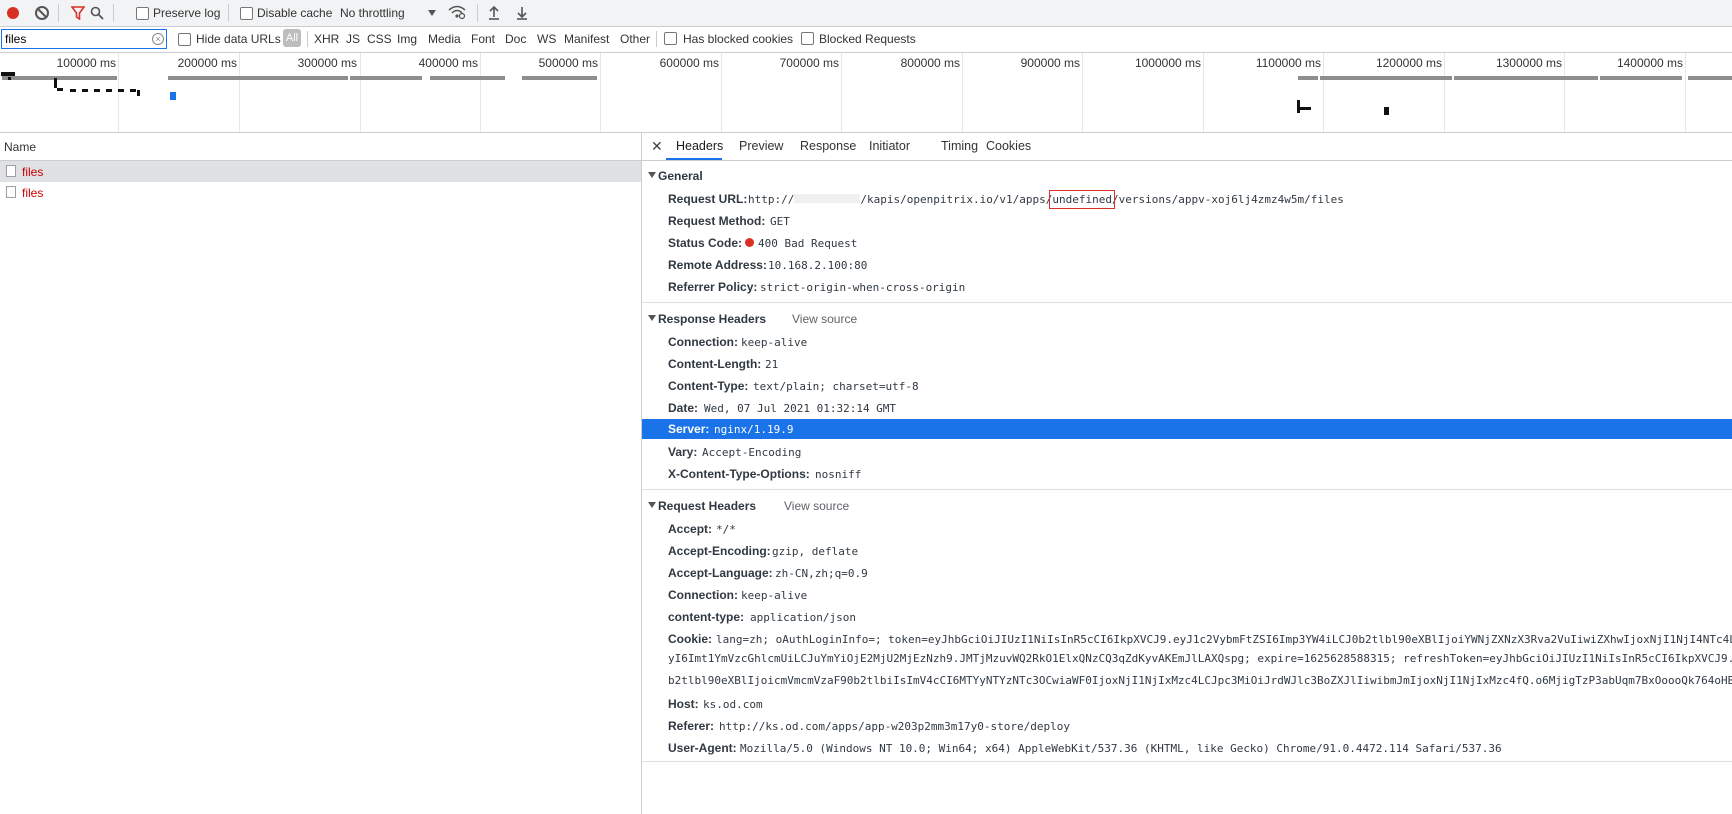 This screenshot has width=1732, height=814. I want to click on has-blocked-cookies-label: Has blocked cookies, so click(738, 39).